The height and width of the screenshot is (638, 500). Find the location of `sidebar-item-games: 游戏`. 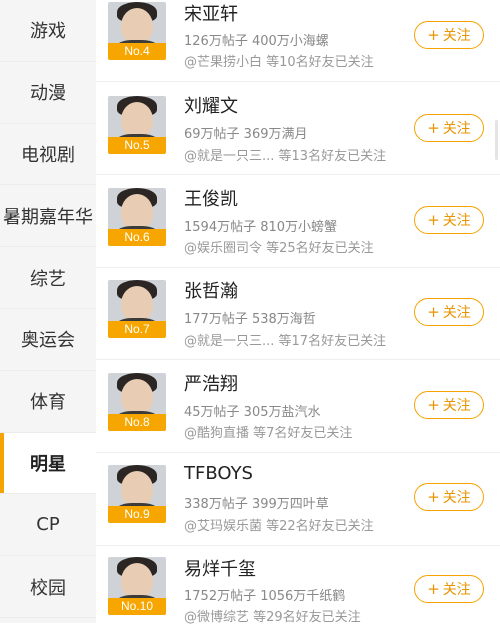

sidebar-item-games: 游戏 is located at coordinates (48, 31).